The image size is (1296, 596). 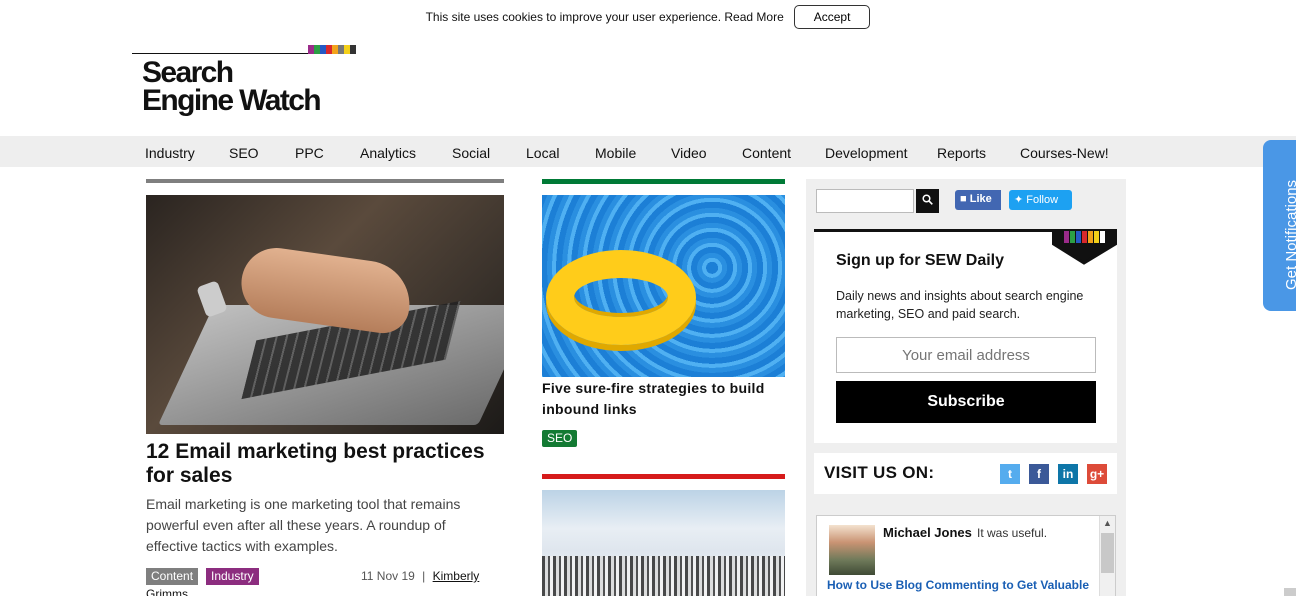 What do you see at coordinates (309, 153) in the screenshot?
I see `nav-ppc: PPC` at bounding box center [309, 153].